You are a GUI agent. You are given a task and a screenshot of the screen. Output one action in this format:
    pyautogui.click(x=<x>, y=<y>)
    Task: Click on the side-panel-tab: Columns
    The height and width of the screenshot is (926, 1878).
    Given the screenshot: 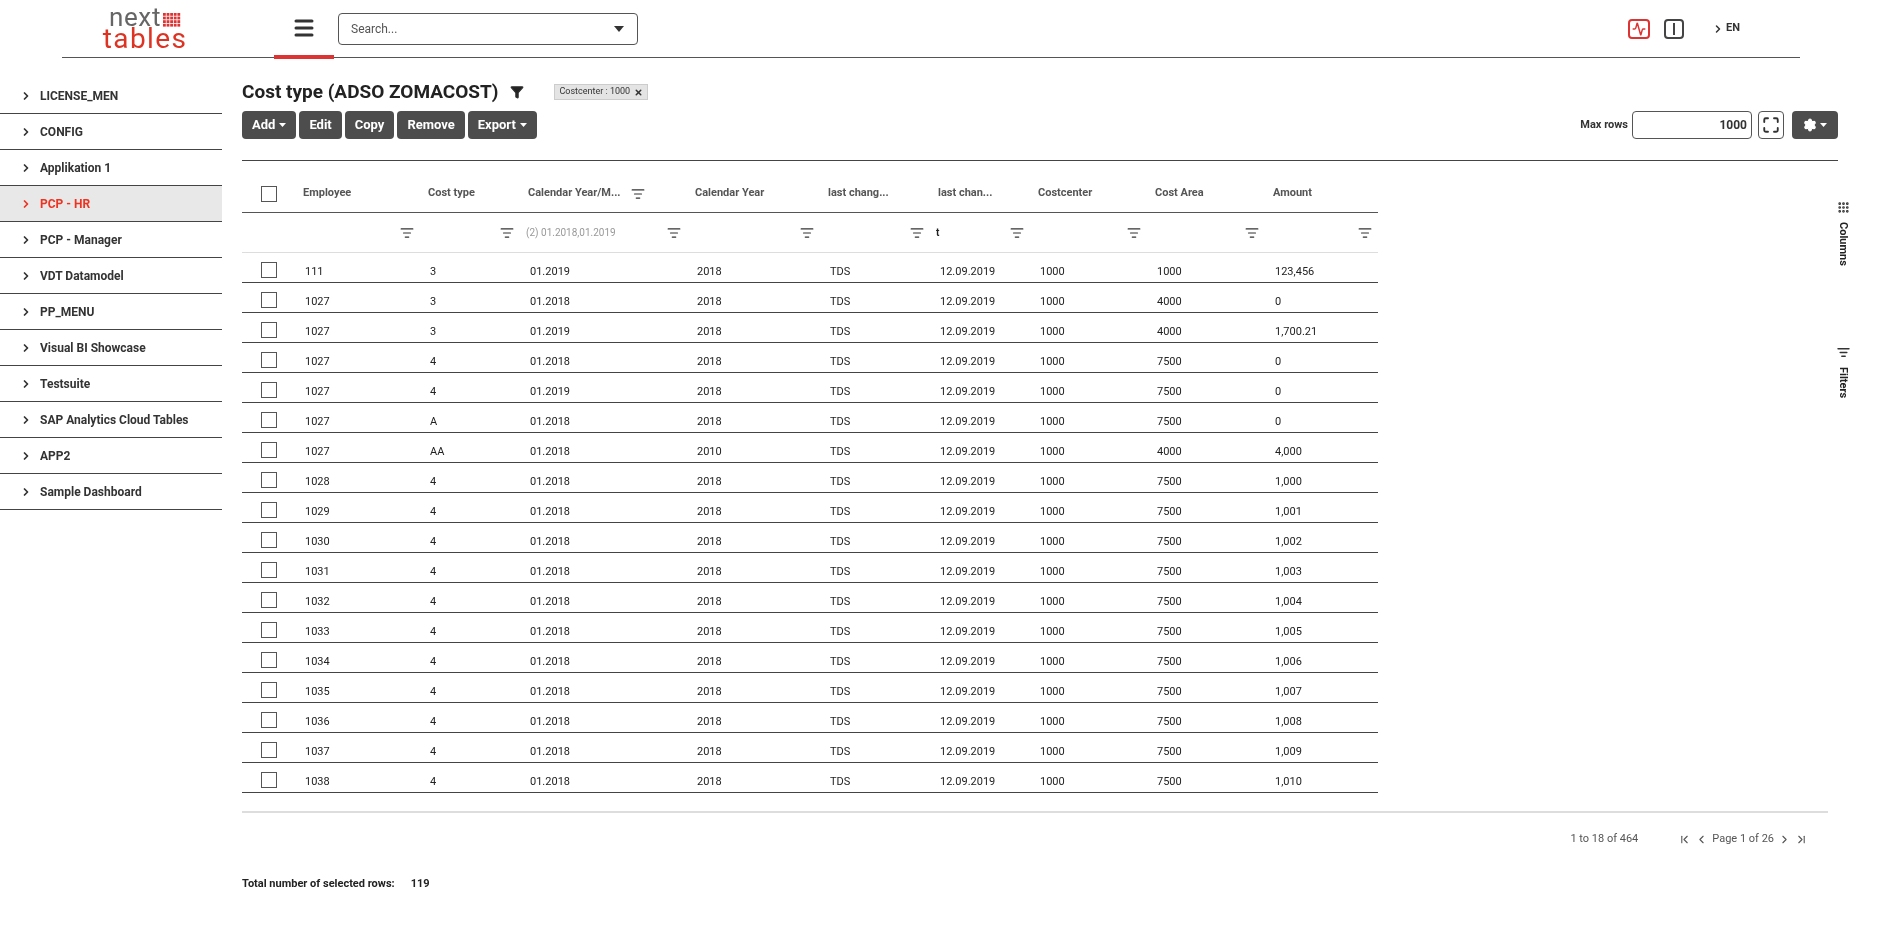 What is the action you would take?
    pyautogui.click(x=1843, y=233)
    